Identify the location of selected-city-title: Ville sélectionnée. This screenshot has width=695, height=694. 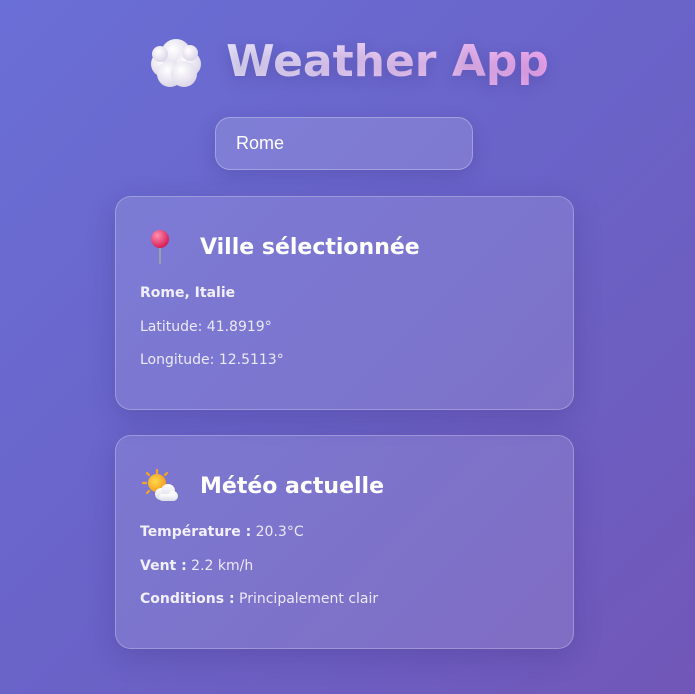
(310, 247).